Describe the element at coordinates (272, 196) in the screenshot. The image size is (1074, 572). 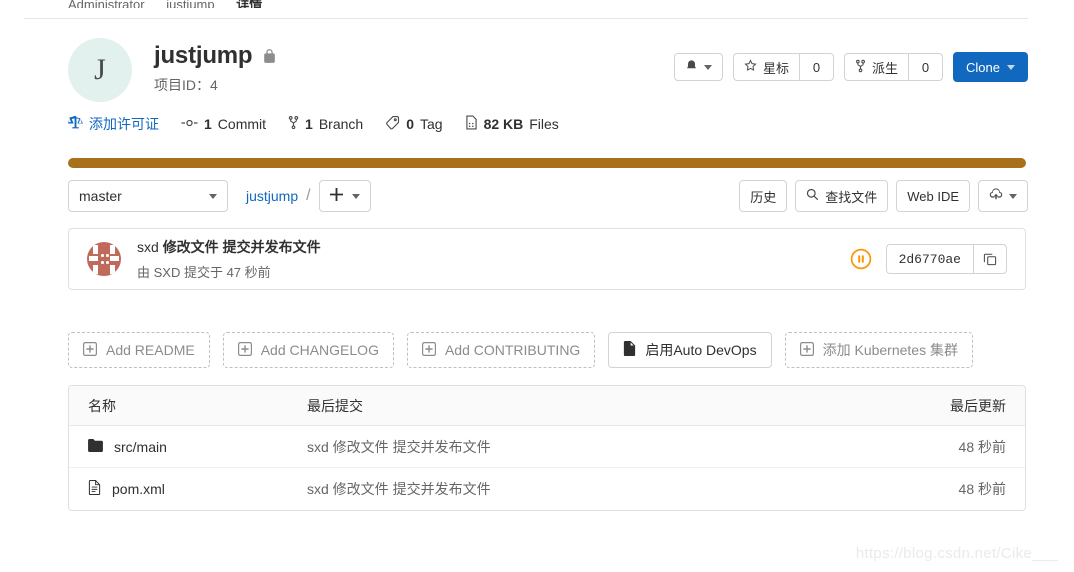
I see `repo-breadcrumb-root: justjump` at that location.